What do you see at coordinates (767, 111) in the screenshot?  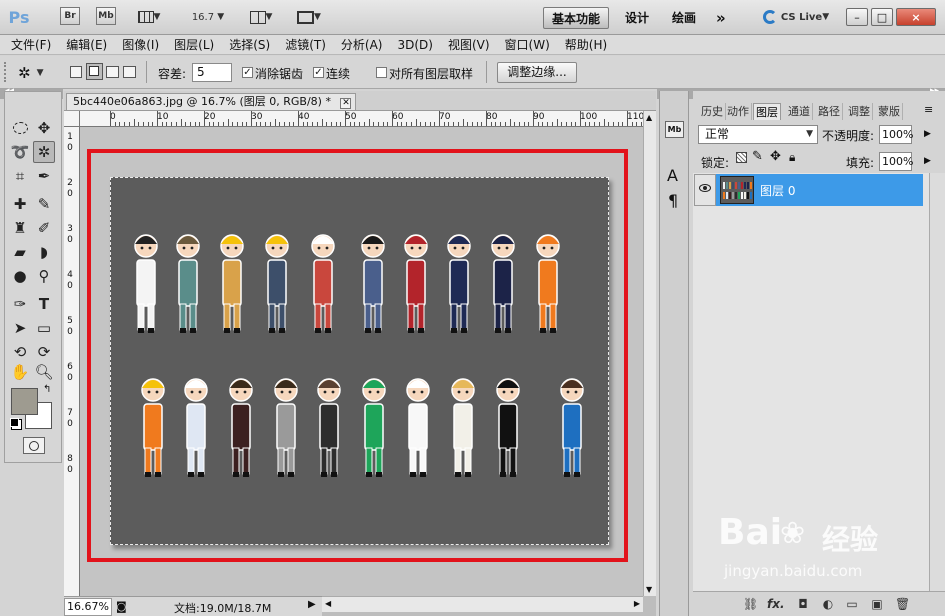 I see `tab-layers: 图层` at bounding box center [767, 111].